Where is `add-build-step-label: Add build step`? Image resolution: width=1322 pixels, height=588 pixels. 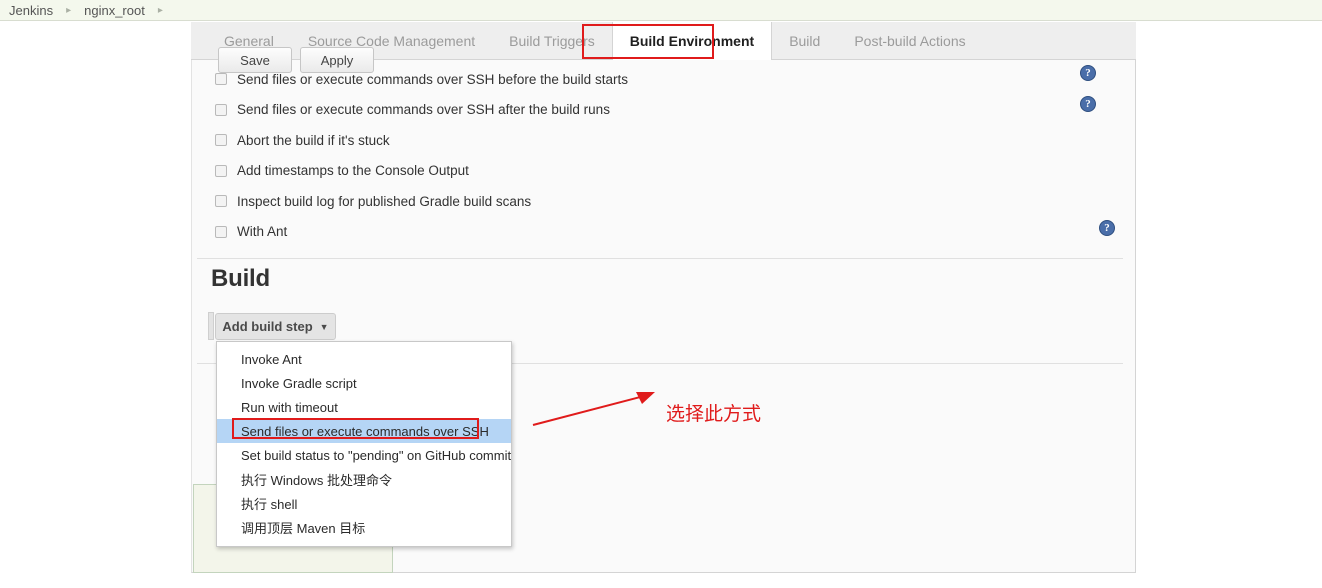 add-build-step-label: Add build step is located at coordinates (267, 326).